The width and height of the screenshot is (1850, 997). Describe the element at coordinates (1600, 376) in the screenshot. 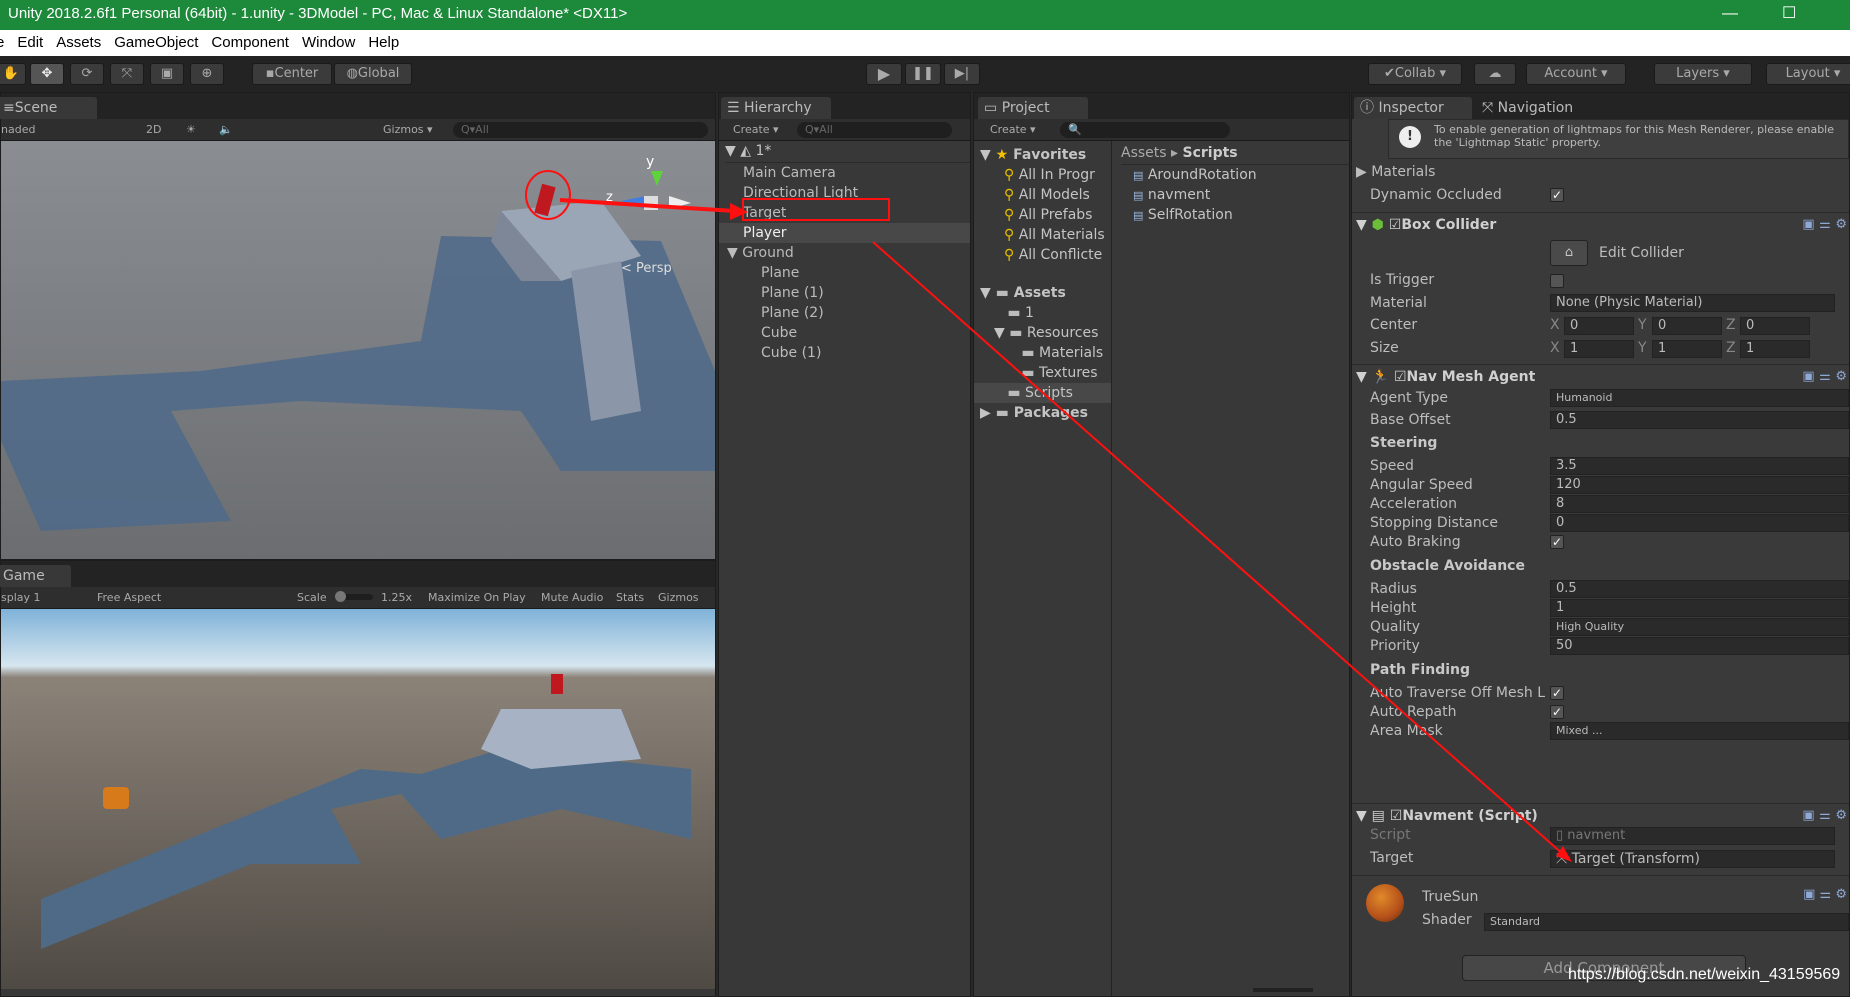

I see `nav-mesh-agent-header: ▼ 🏃 ☑Nav Mesh Agent ▣ ⚌ ⚙` at that location.